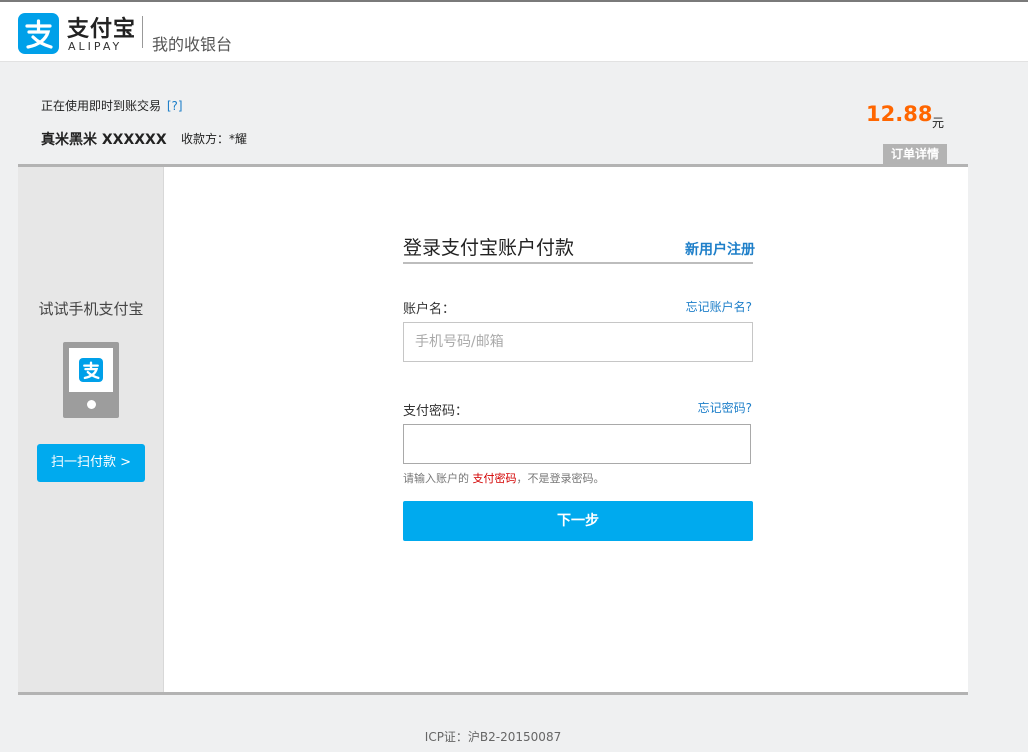  What do you see at coordinates (91, 429) in the screenshot?
I see `mobile-pay-sidebar: 试试手机支付宝 扫一扫付款 >` at bounding box center [91, 429].